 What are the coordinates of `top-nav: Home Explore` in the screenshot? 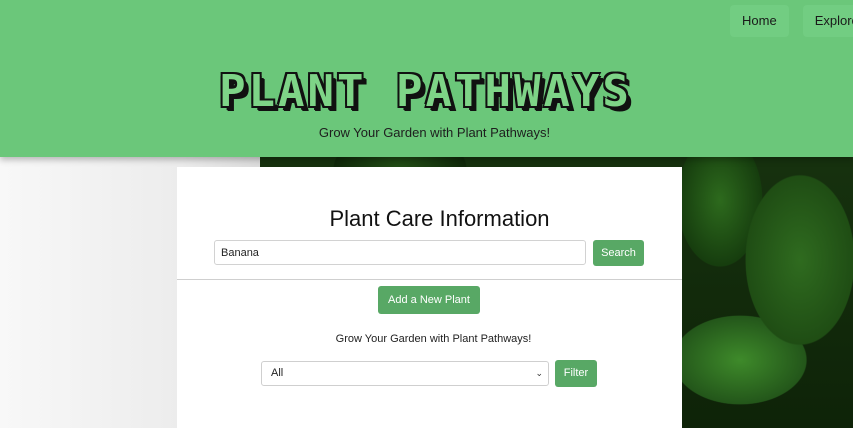 It's located at (791, 21).